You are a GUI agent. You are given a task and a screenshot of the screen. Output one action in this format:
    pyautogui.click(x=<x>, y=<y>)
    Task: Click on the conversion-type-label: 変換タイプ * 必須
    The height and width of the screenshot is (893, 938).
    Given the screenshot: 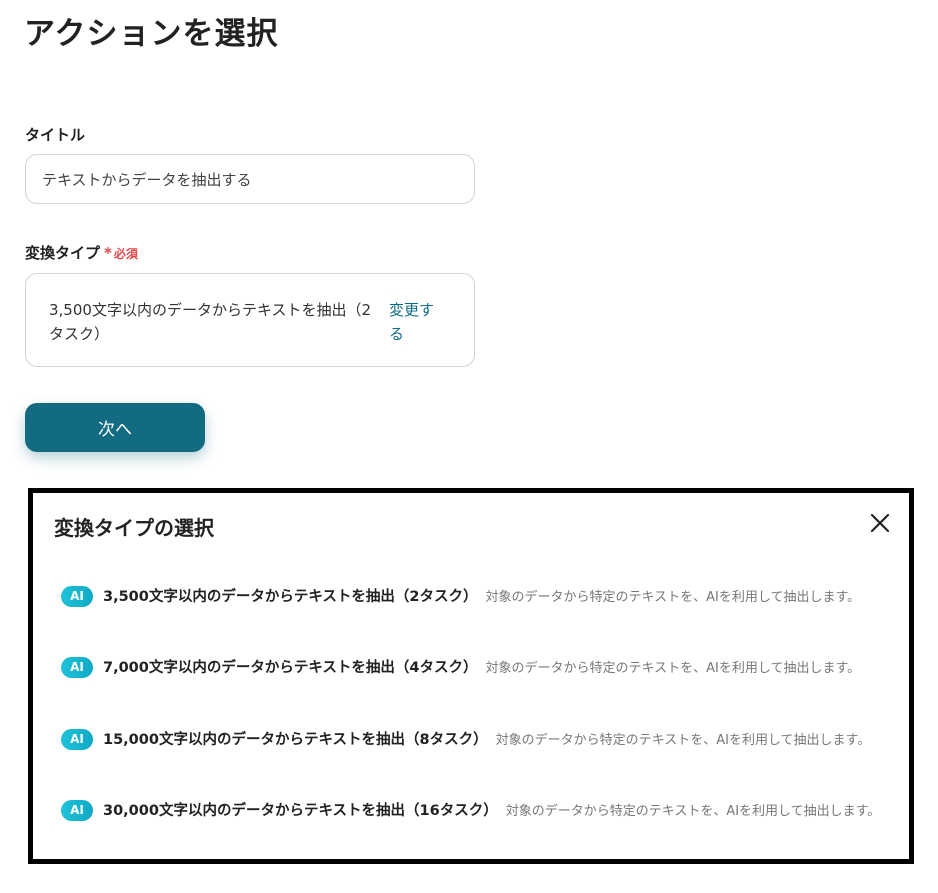 What is the action you would take?
    pyautogui.click(x=81, y=252)
    